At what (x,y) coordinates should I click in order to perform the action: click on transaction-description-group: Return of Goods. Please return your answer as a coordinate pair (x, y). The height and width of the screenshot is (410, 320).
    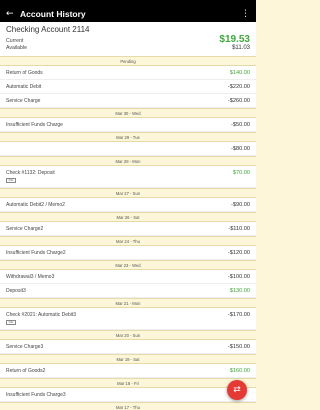
    Looking at the image, I should click on (24, 73).